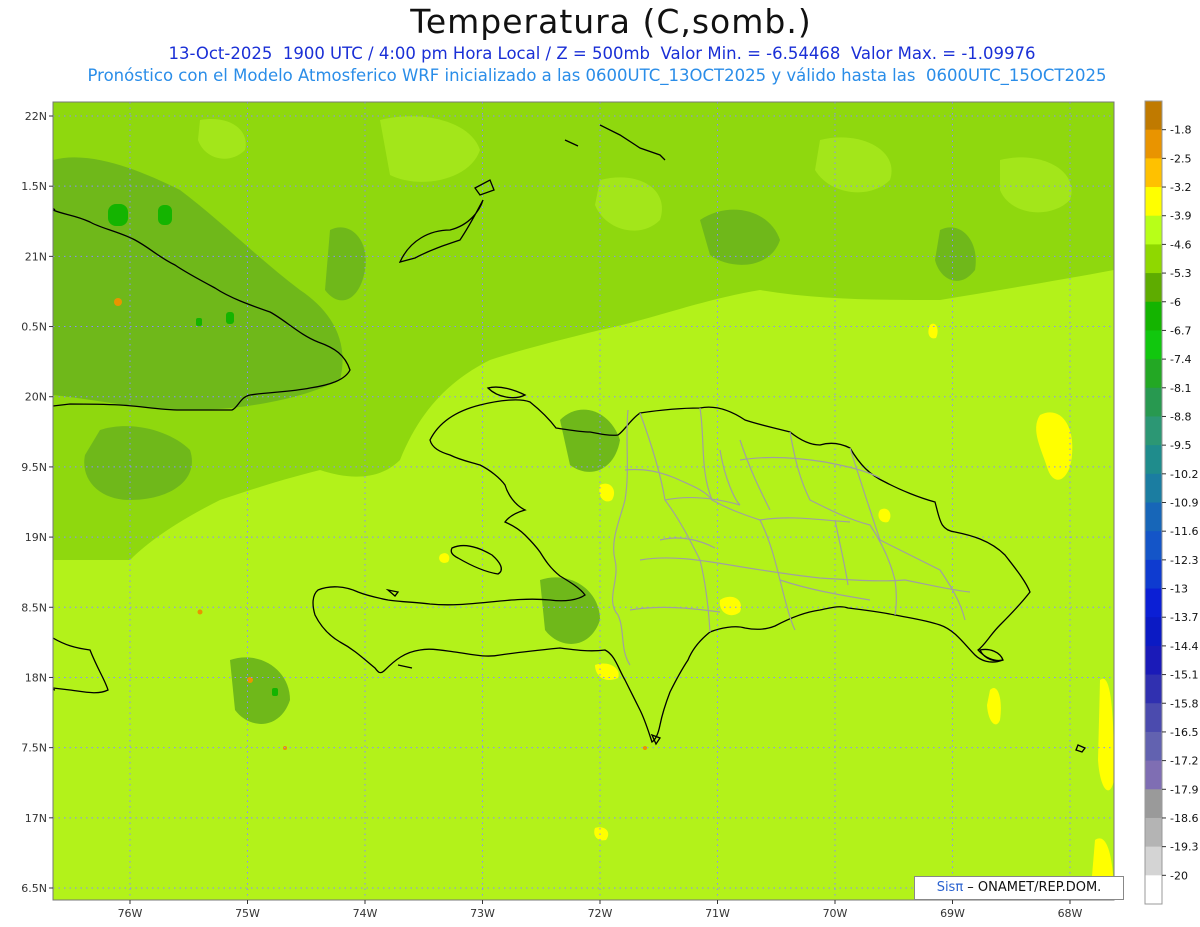  I want to click on lat-label: 0.5N, so click(34, 327).